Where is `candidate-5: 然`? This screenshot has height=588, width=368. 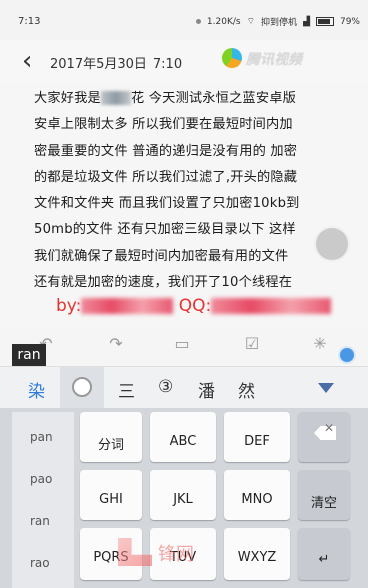 candidate-5: 然 is located at coordinates (246, 389).